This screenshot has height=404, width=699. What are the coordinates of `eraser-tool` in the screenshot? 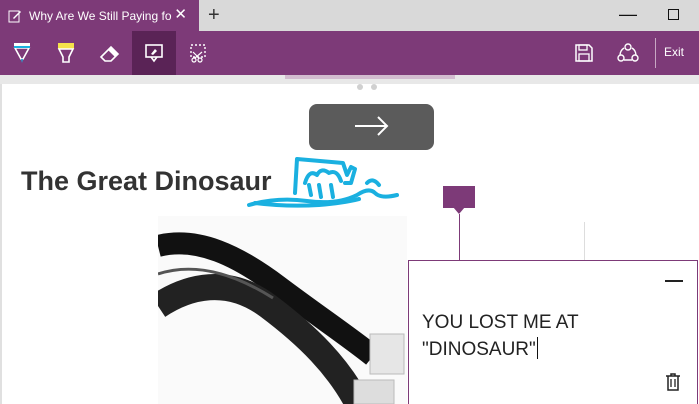 It's located at (110, 53).